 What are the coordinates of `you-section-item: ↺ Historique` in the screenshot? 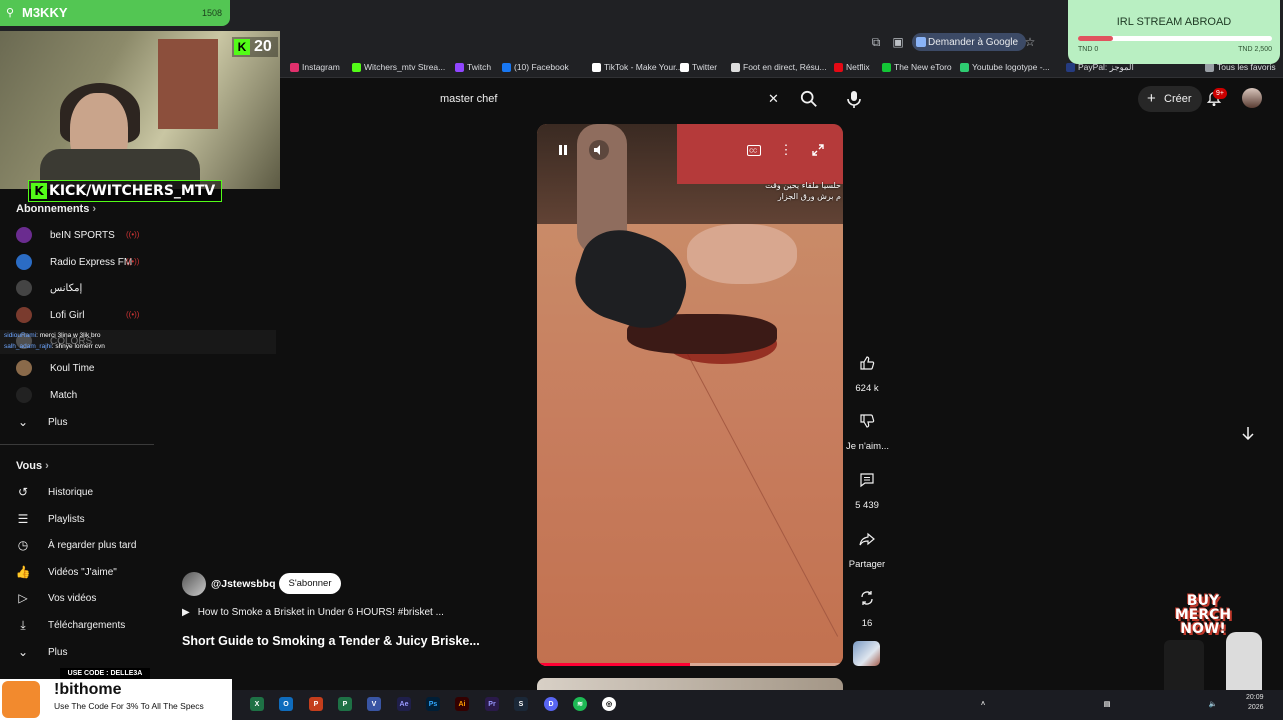 It's located at (84, 492).